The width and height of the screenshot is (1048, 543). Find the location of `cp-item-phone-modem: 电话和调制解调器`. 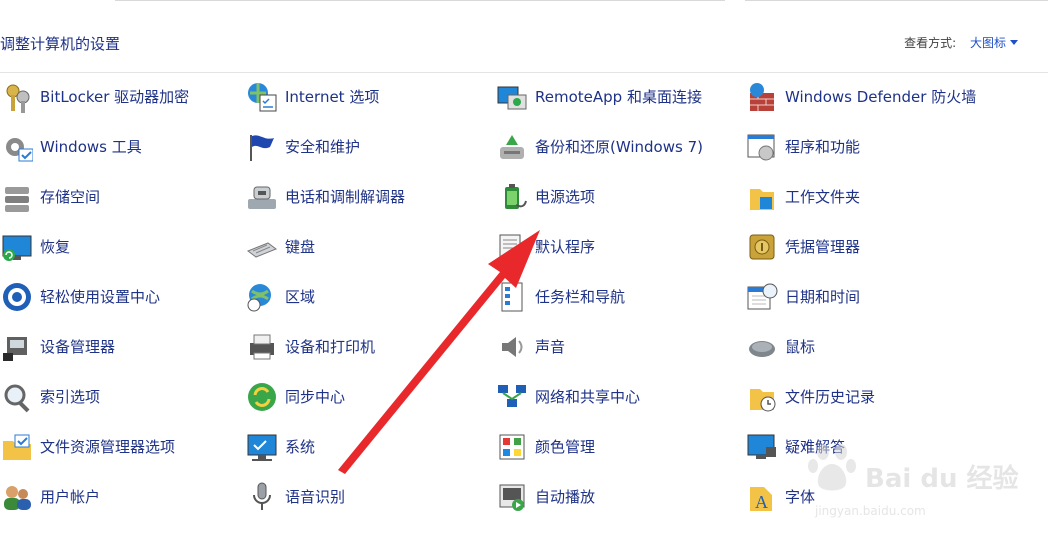

cp-item-phone-modem: 电话和调制解调器 is located at coordinates (325, 197).